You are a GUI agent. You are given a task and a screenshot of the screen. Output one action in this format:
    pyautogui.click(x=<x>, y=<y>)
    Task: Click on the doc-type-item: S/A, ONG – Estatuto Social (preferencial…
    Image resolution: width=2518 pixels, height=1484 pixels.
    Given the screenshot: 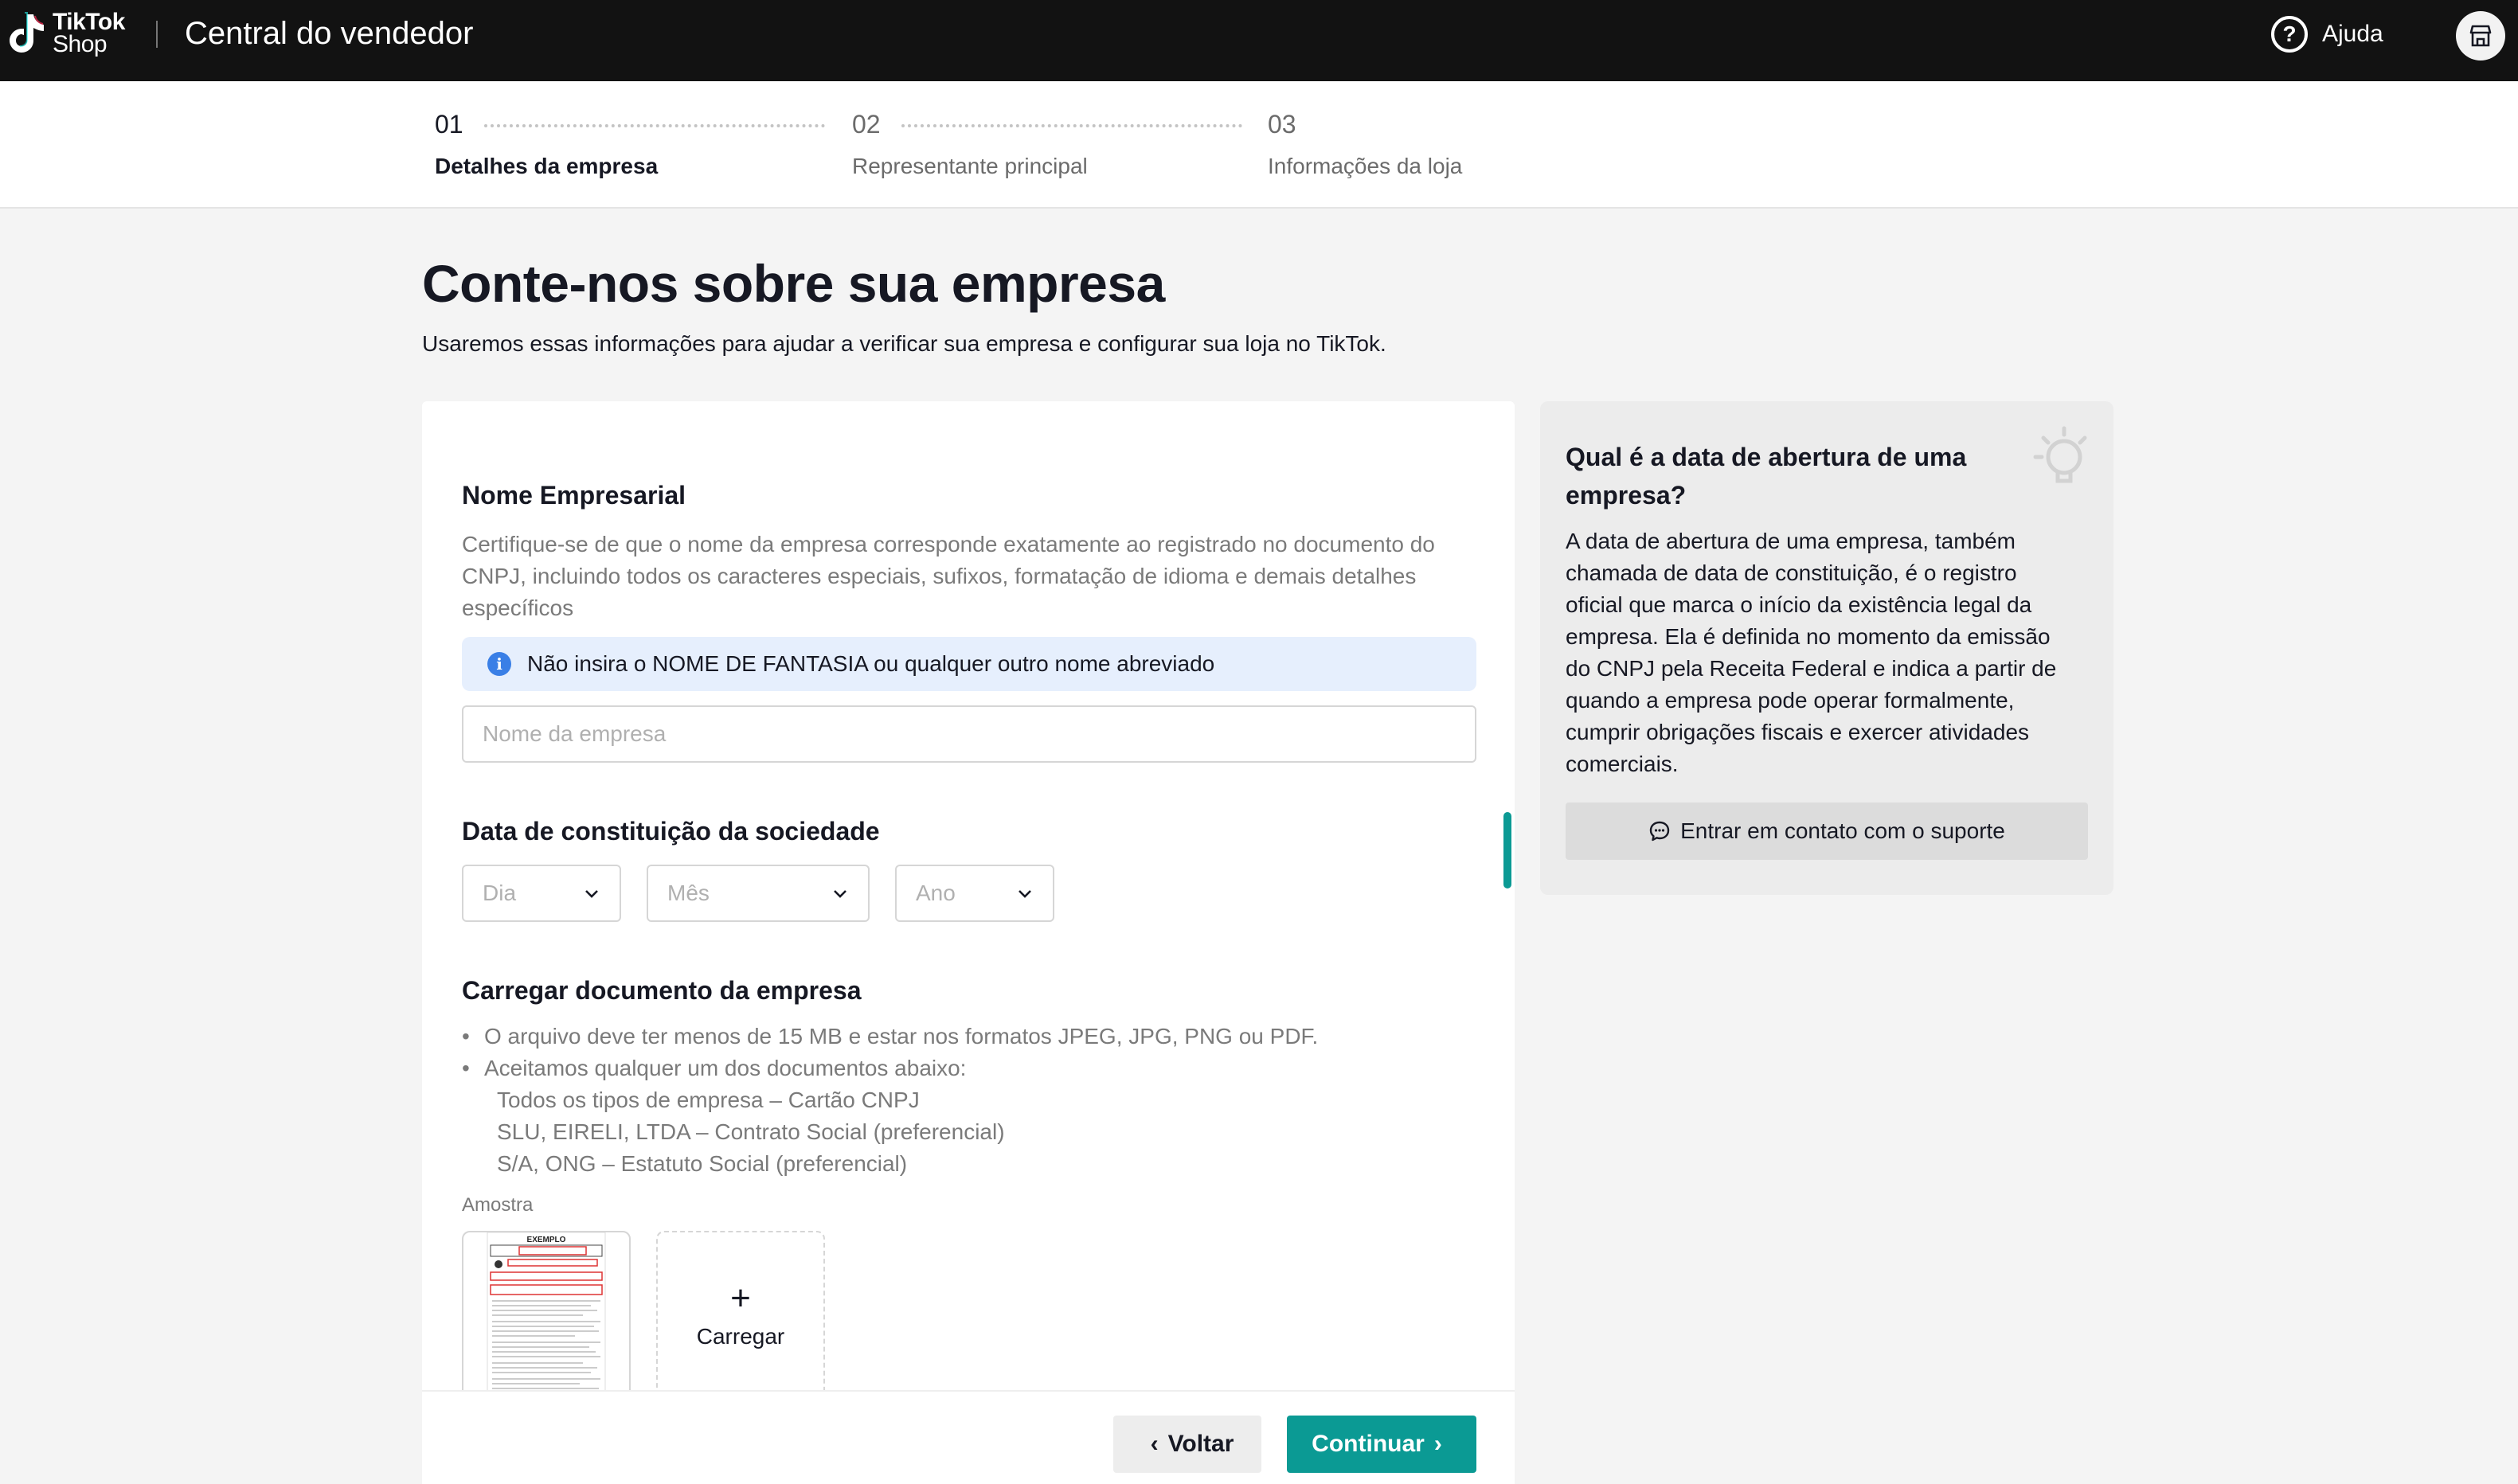 What is the action you would take?
    pyautogui.click(x=702, y=1163)
    